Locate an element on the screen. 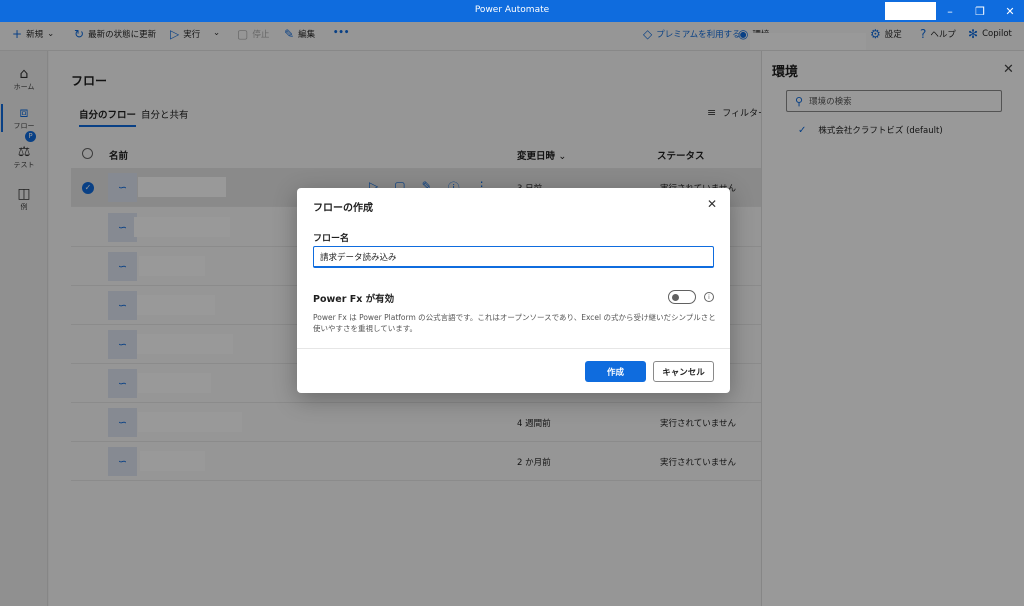 This screenshot has height=606, width=1024. flow-name-input is located at coordinates (513, 257).